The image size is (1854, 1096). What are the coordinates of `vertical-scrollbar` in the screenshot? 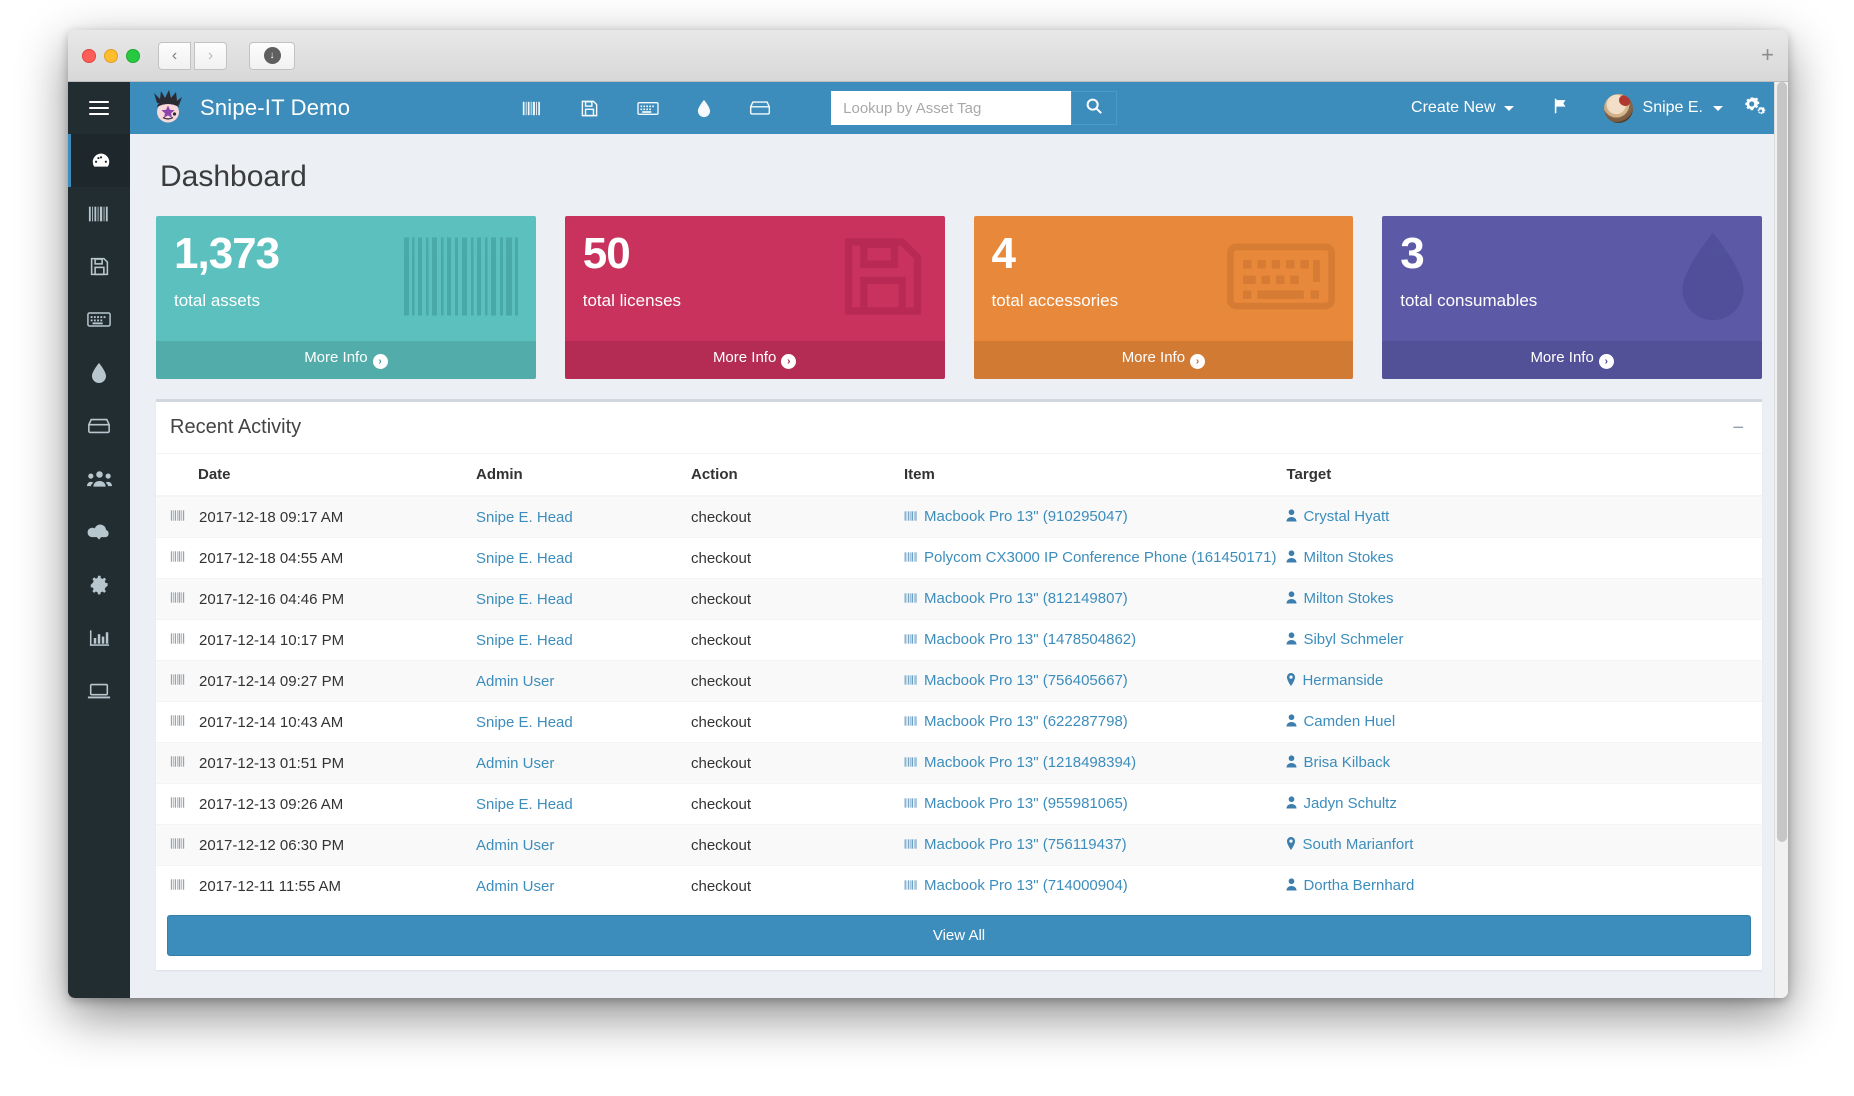 It's located at (1781, 540).